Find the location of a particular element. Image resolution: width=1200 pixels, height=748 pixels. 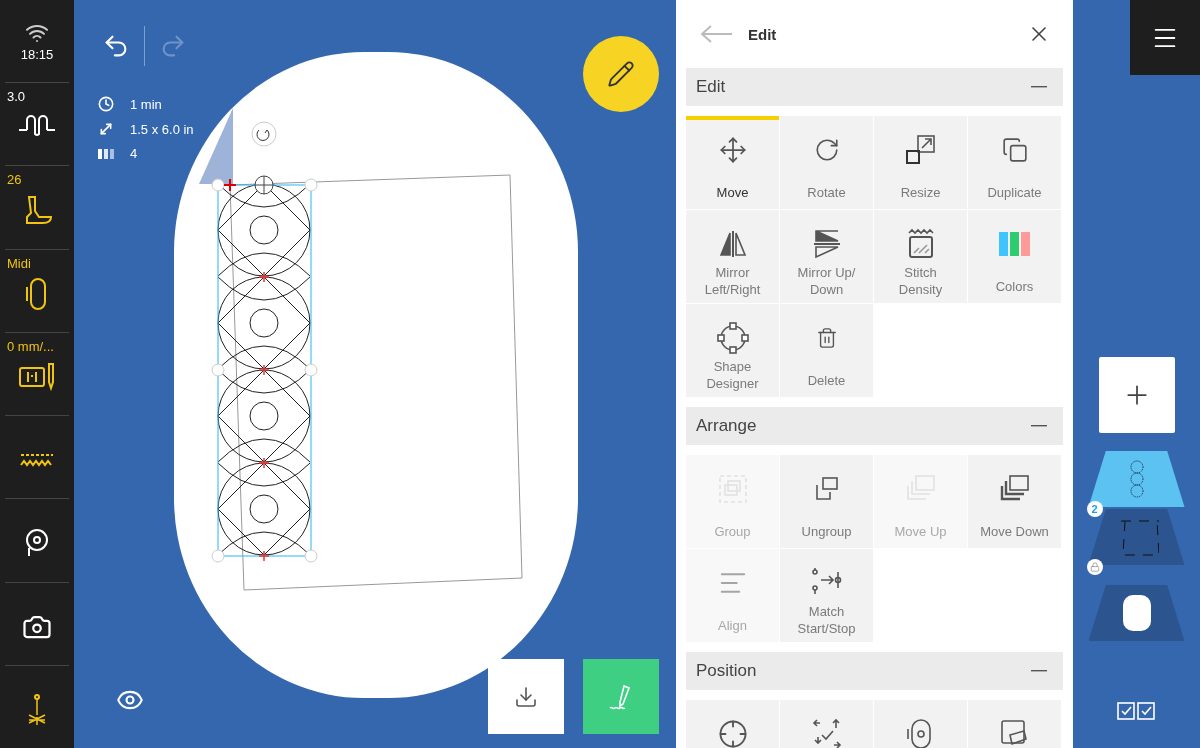

trash-icon is located at coordinates (826, 338).